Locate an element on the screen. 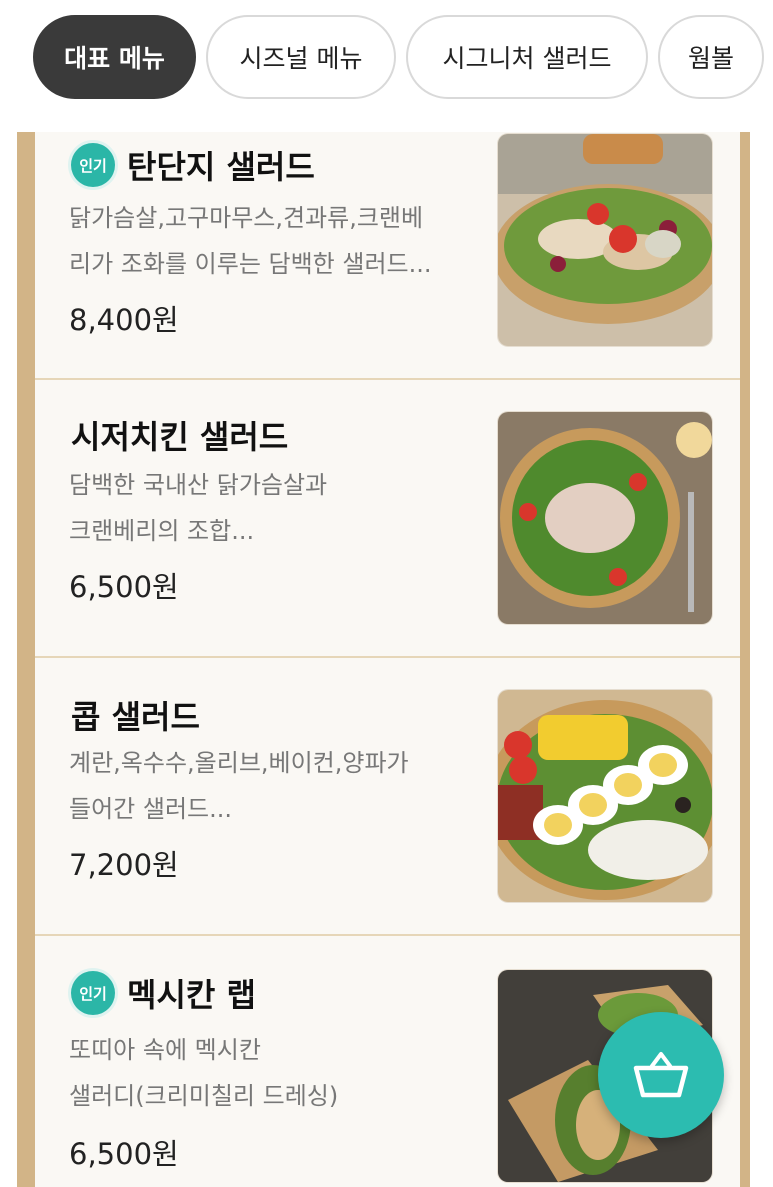 The height and width of the screenshot is (1187, 773). description-line: 닭가슴살,고구마무스,견과류,크랜베 is located at coordinates (246, 218).